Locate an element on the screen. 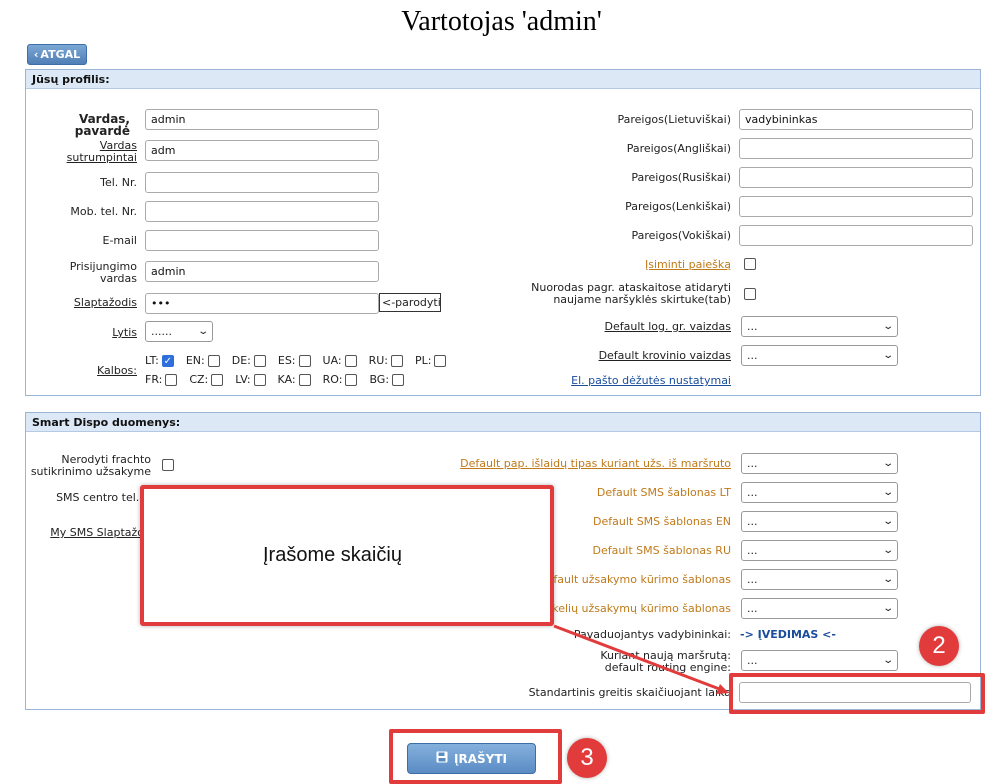 The height and width of the screenshot is (784, 1003). save-button-label: ĮRAŠYTI is located at coordinates (480, 758).